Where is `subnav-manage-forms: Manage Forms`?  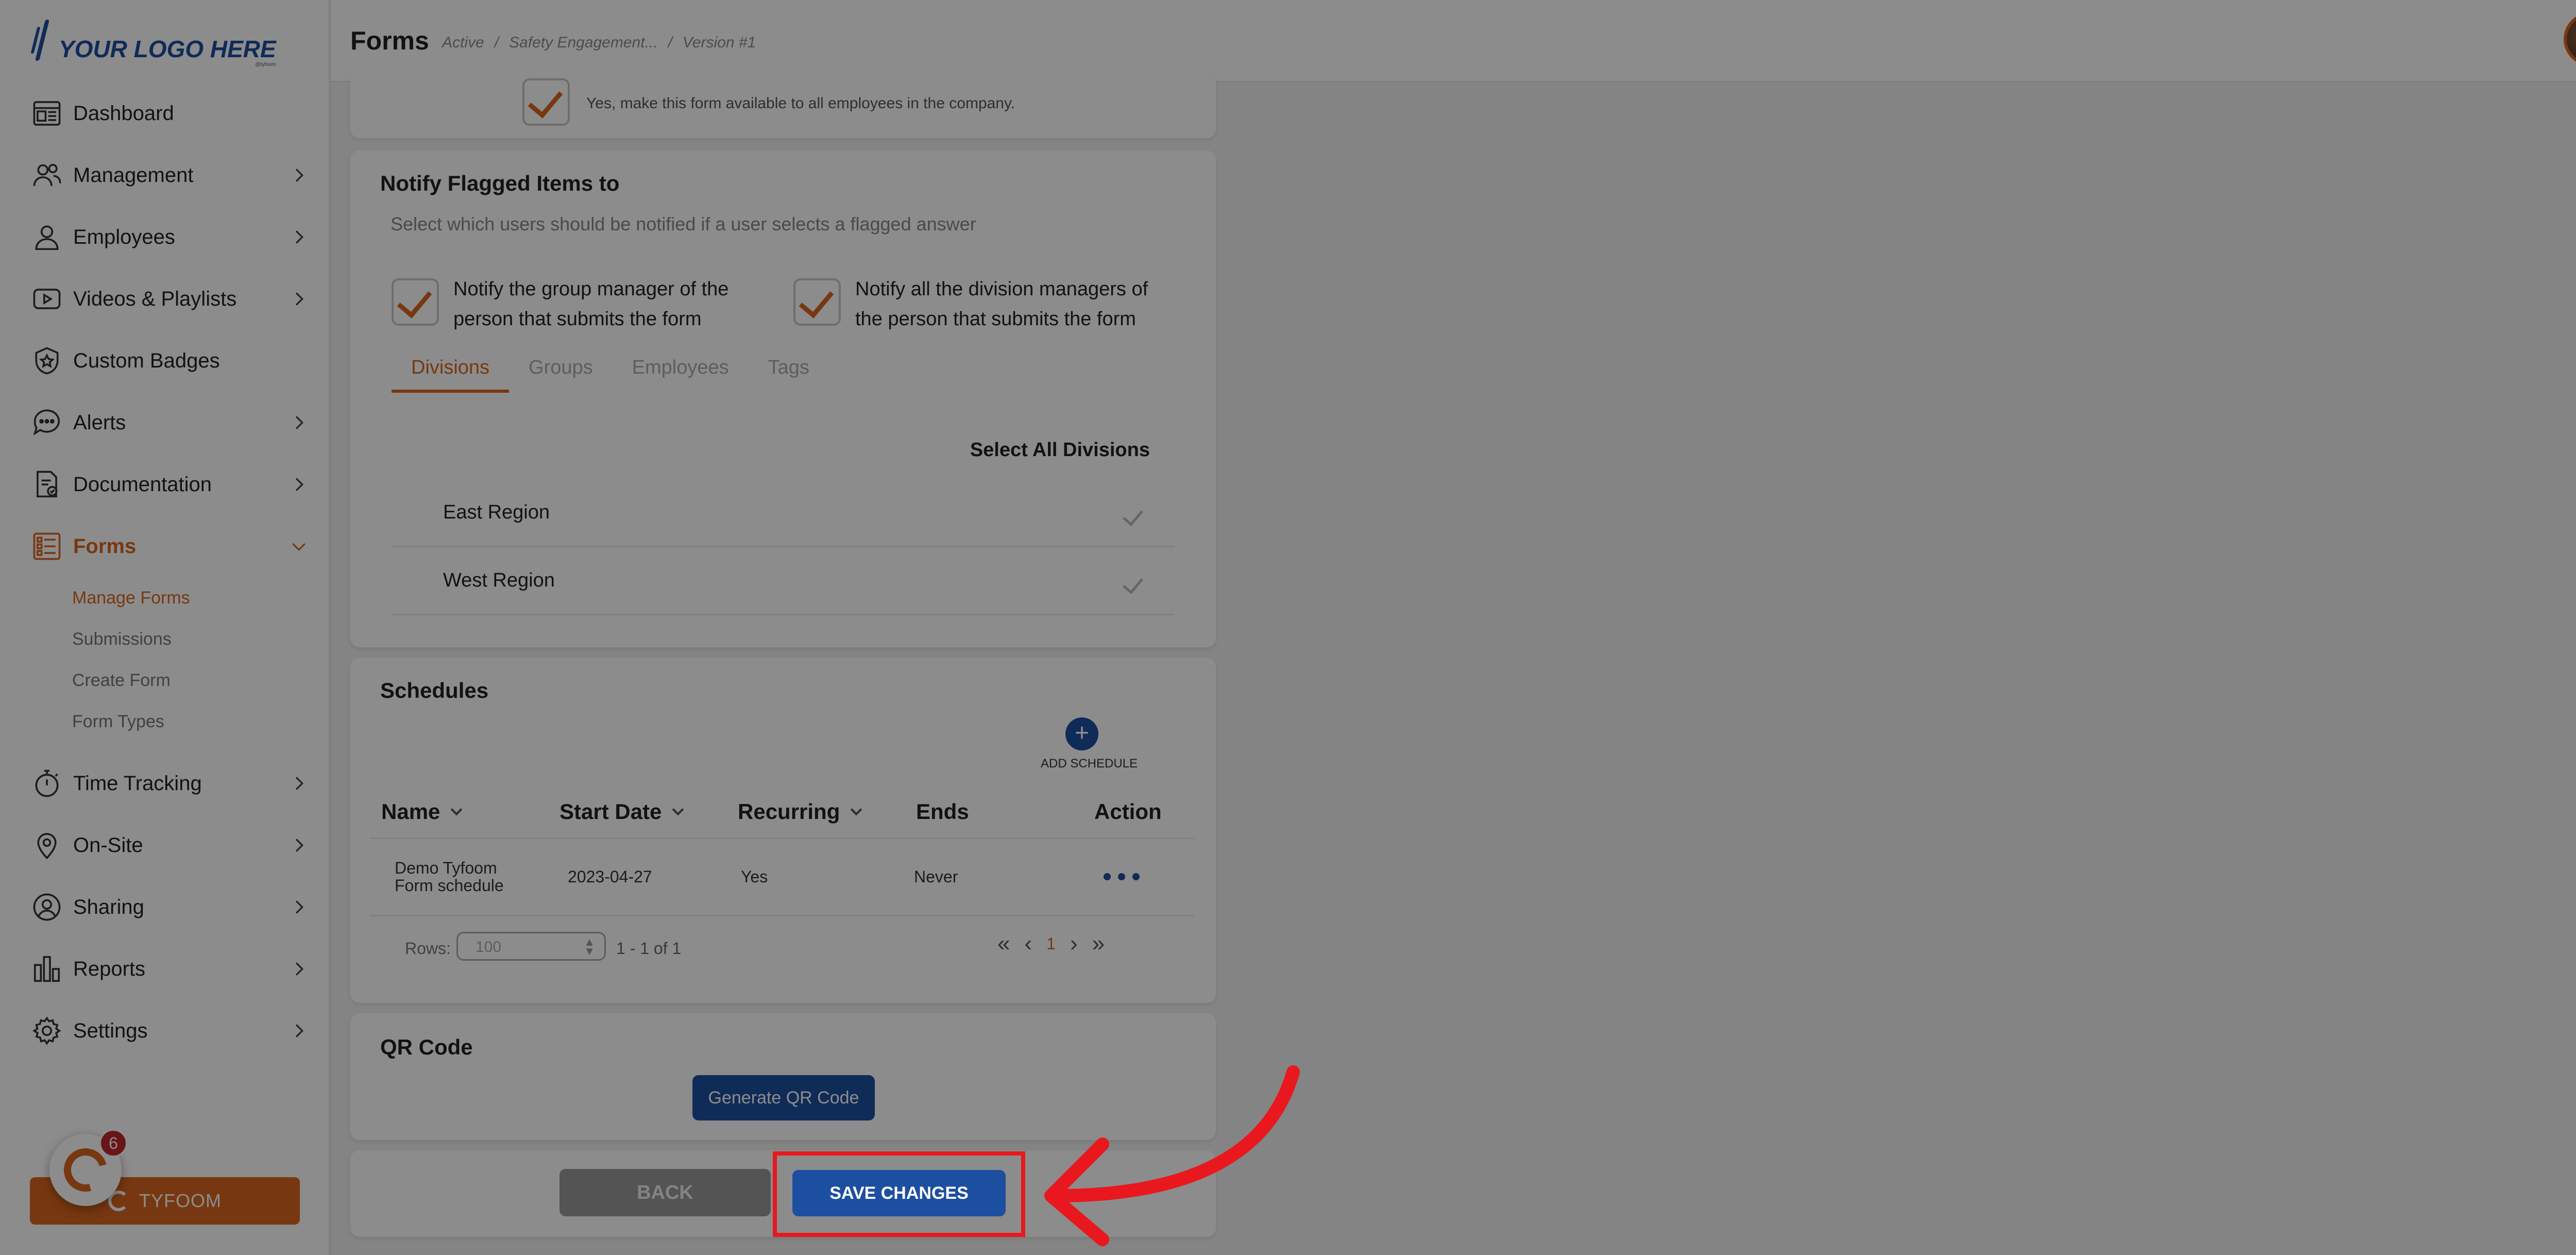
subnav-manage-forms: Manage Forms is located at coordinates (201, 597).